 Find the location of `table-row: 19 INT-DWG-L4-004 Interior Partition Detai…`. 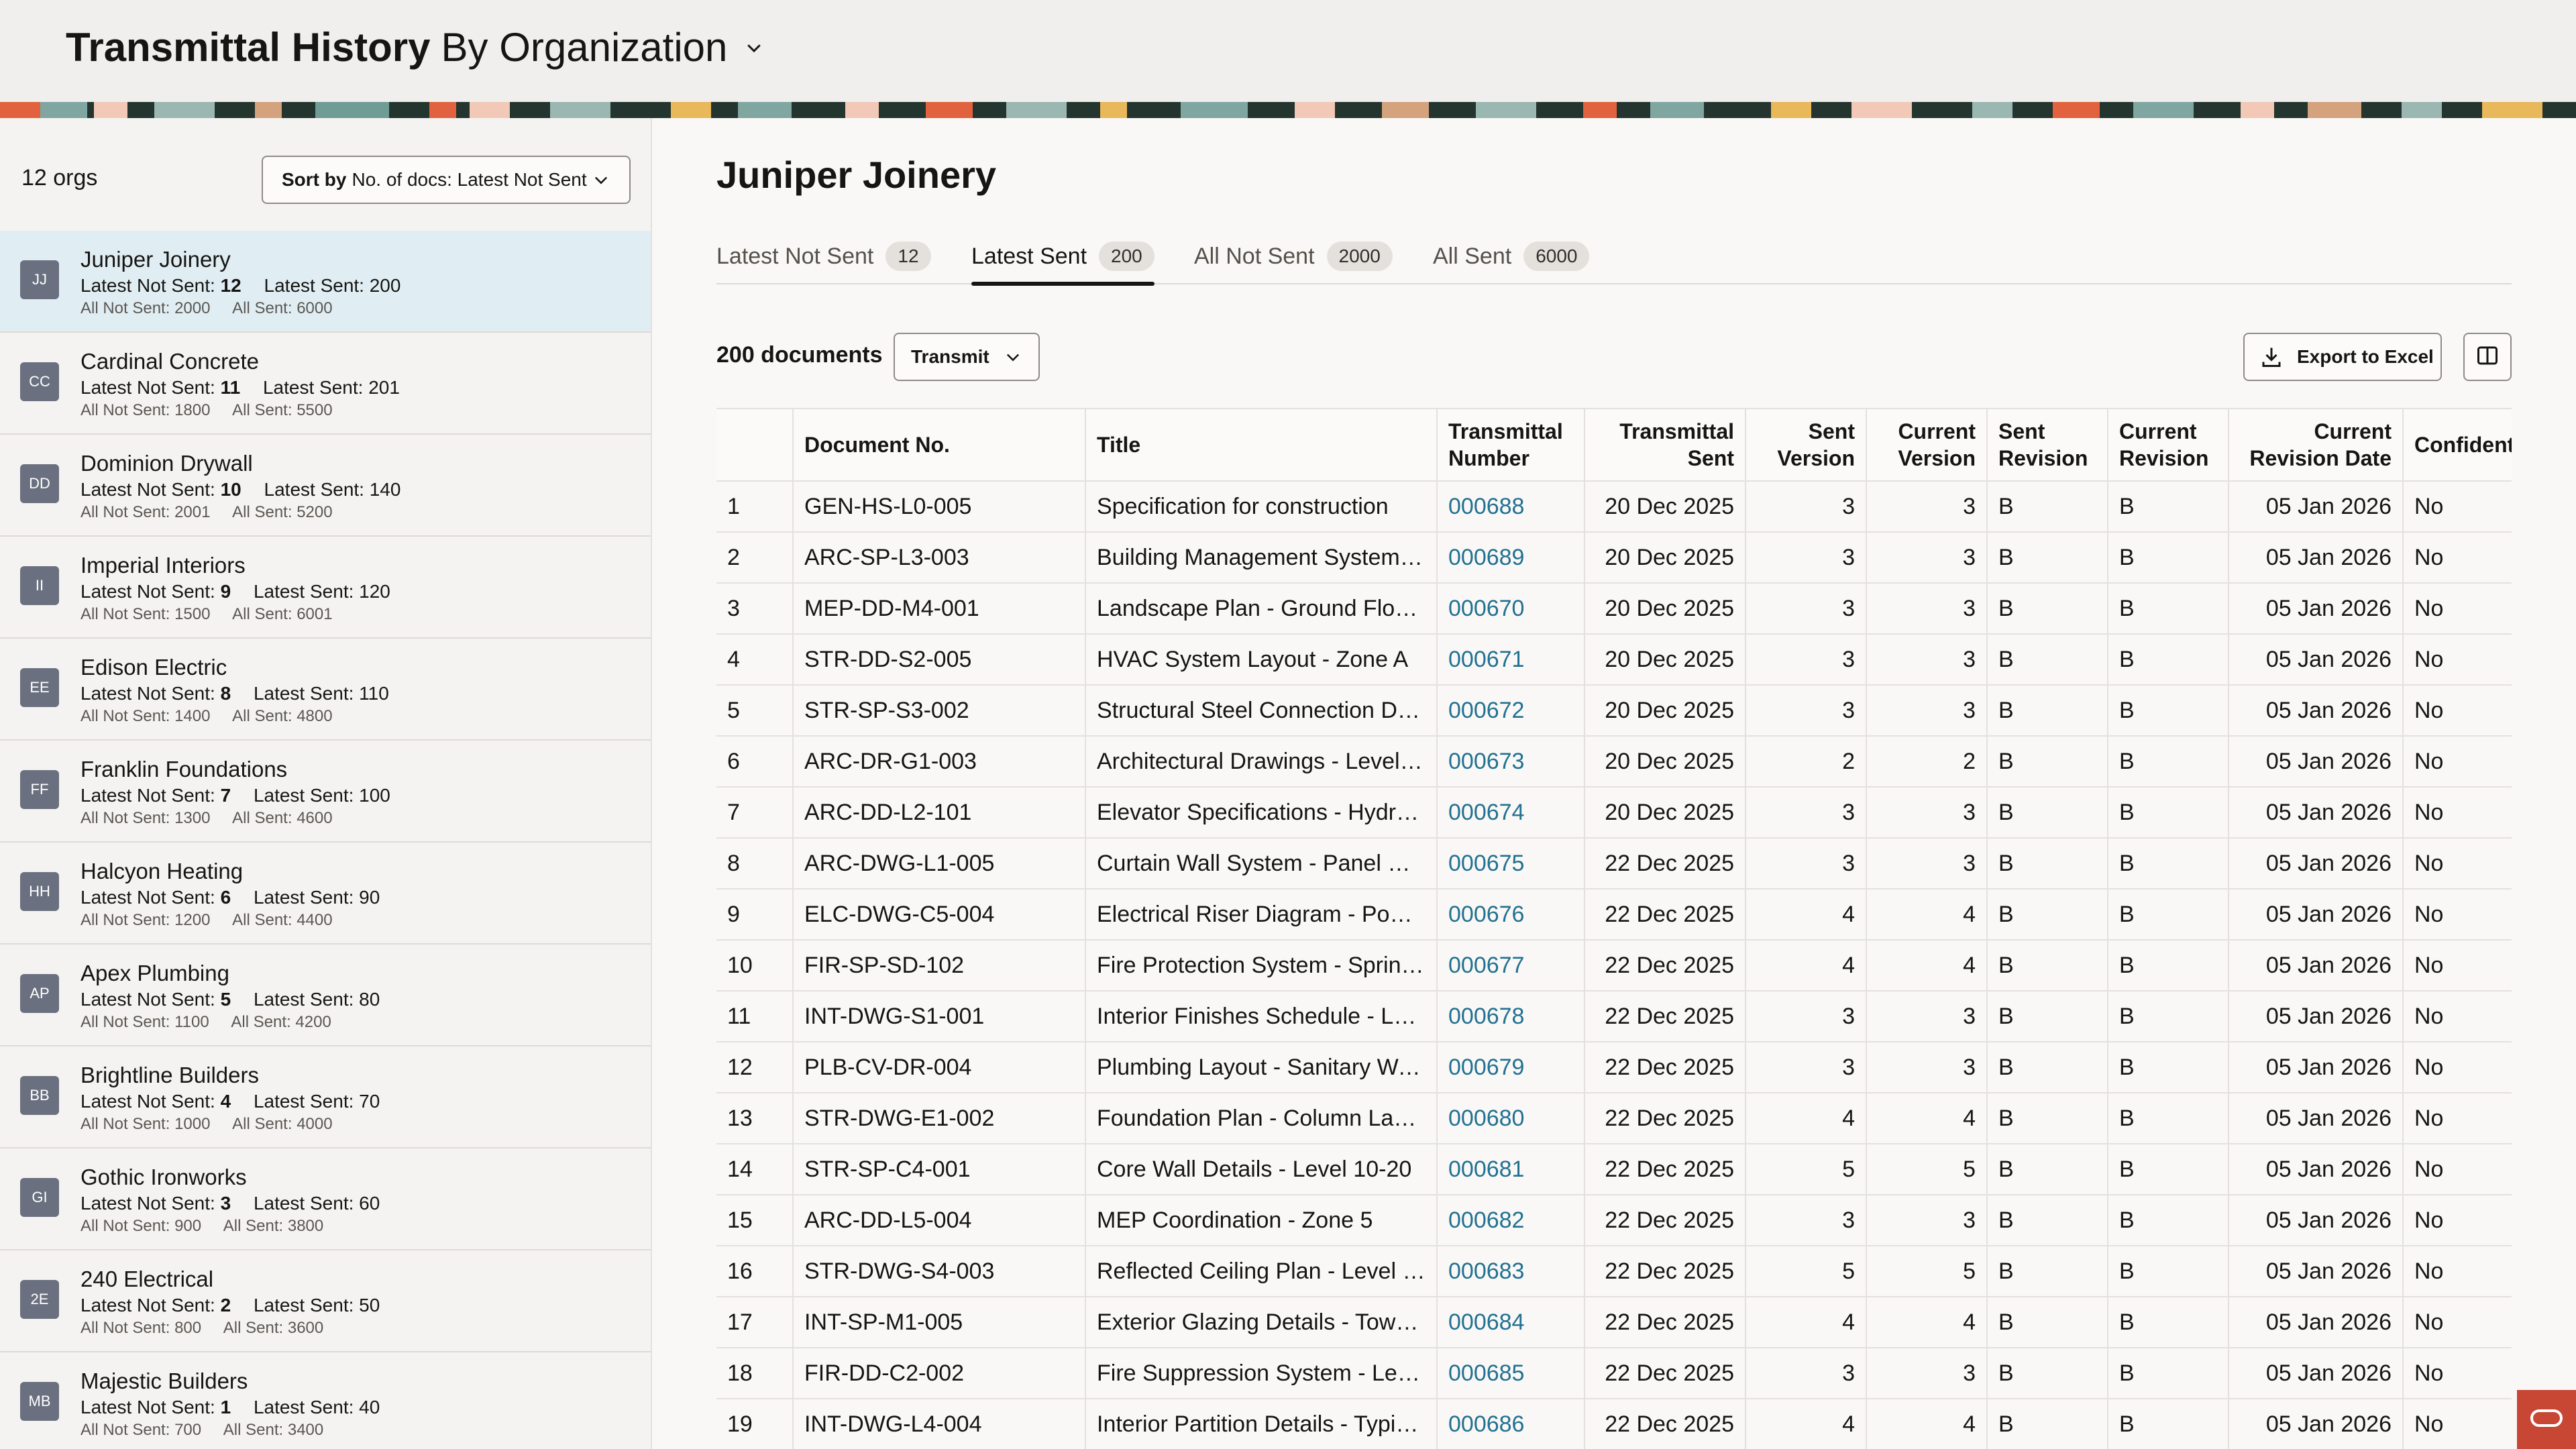

table-row: 19 INT-DWG-L4-004 Interior Partition Detai… is located at coordinates (1614, 1424).